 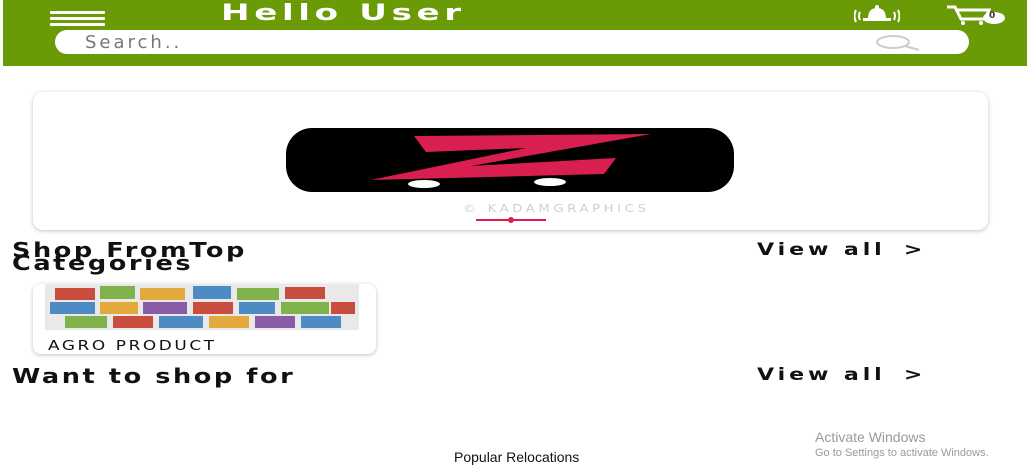 I want to click on category-card: AGRO PRODUCT, so click(x=204, y=319).